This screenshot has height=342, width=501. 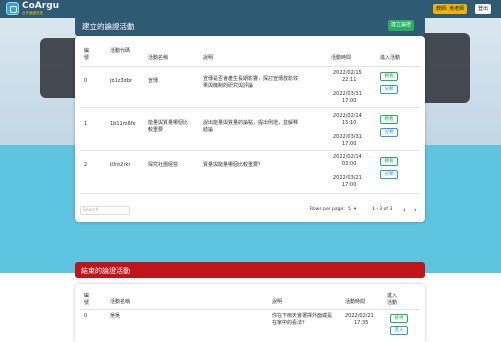 I want to click on pagination-range: 1 - 3 of 3, so click(x=382, y=209).